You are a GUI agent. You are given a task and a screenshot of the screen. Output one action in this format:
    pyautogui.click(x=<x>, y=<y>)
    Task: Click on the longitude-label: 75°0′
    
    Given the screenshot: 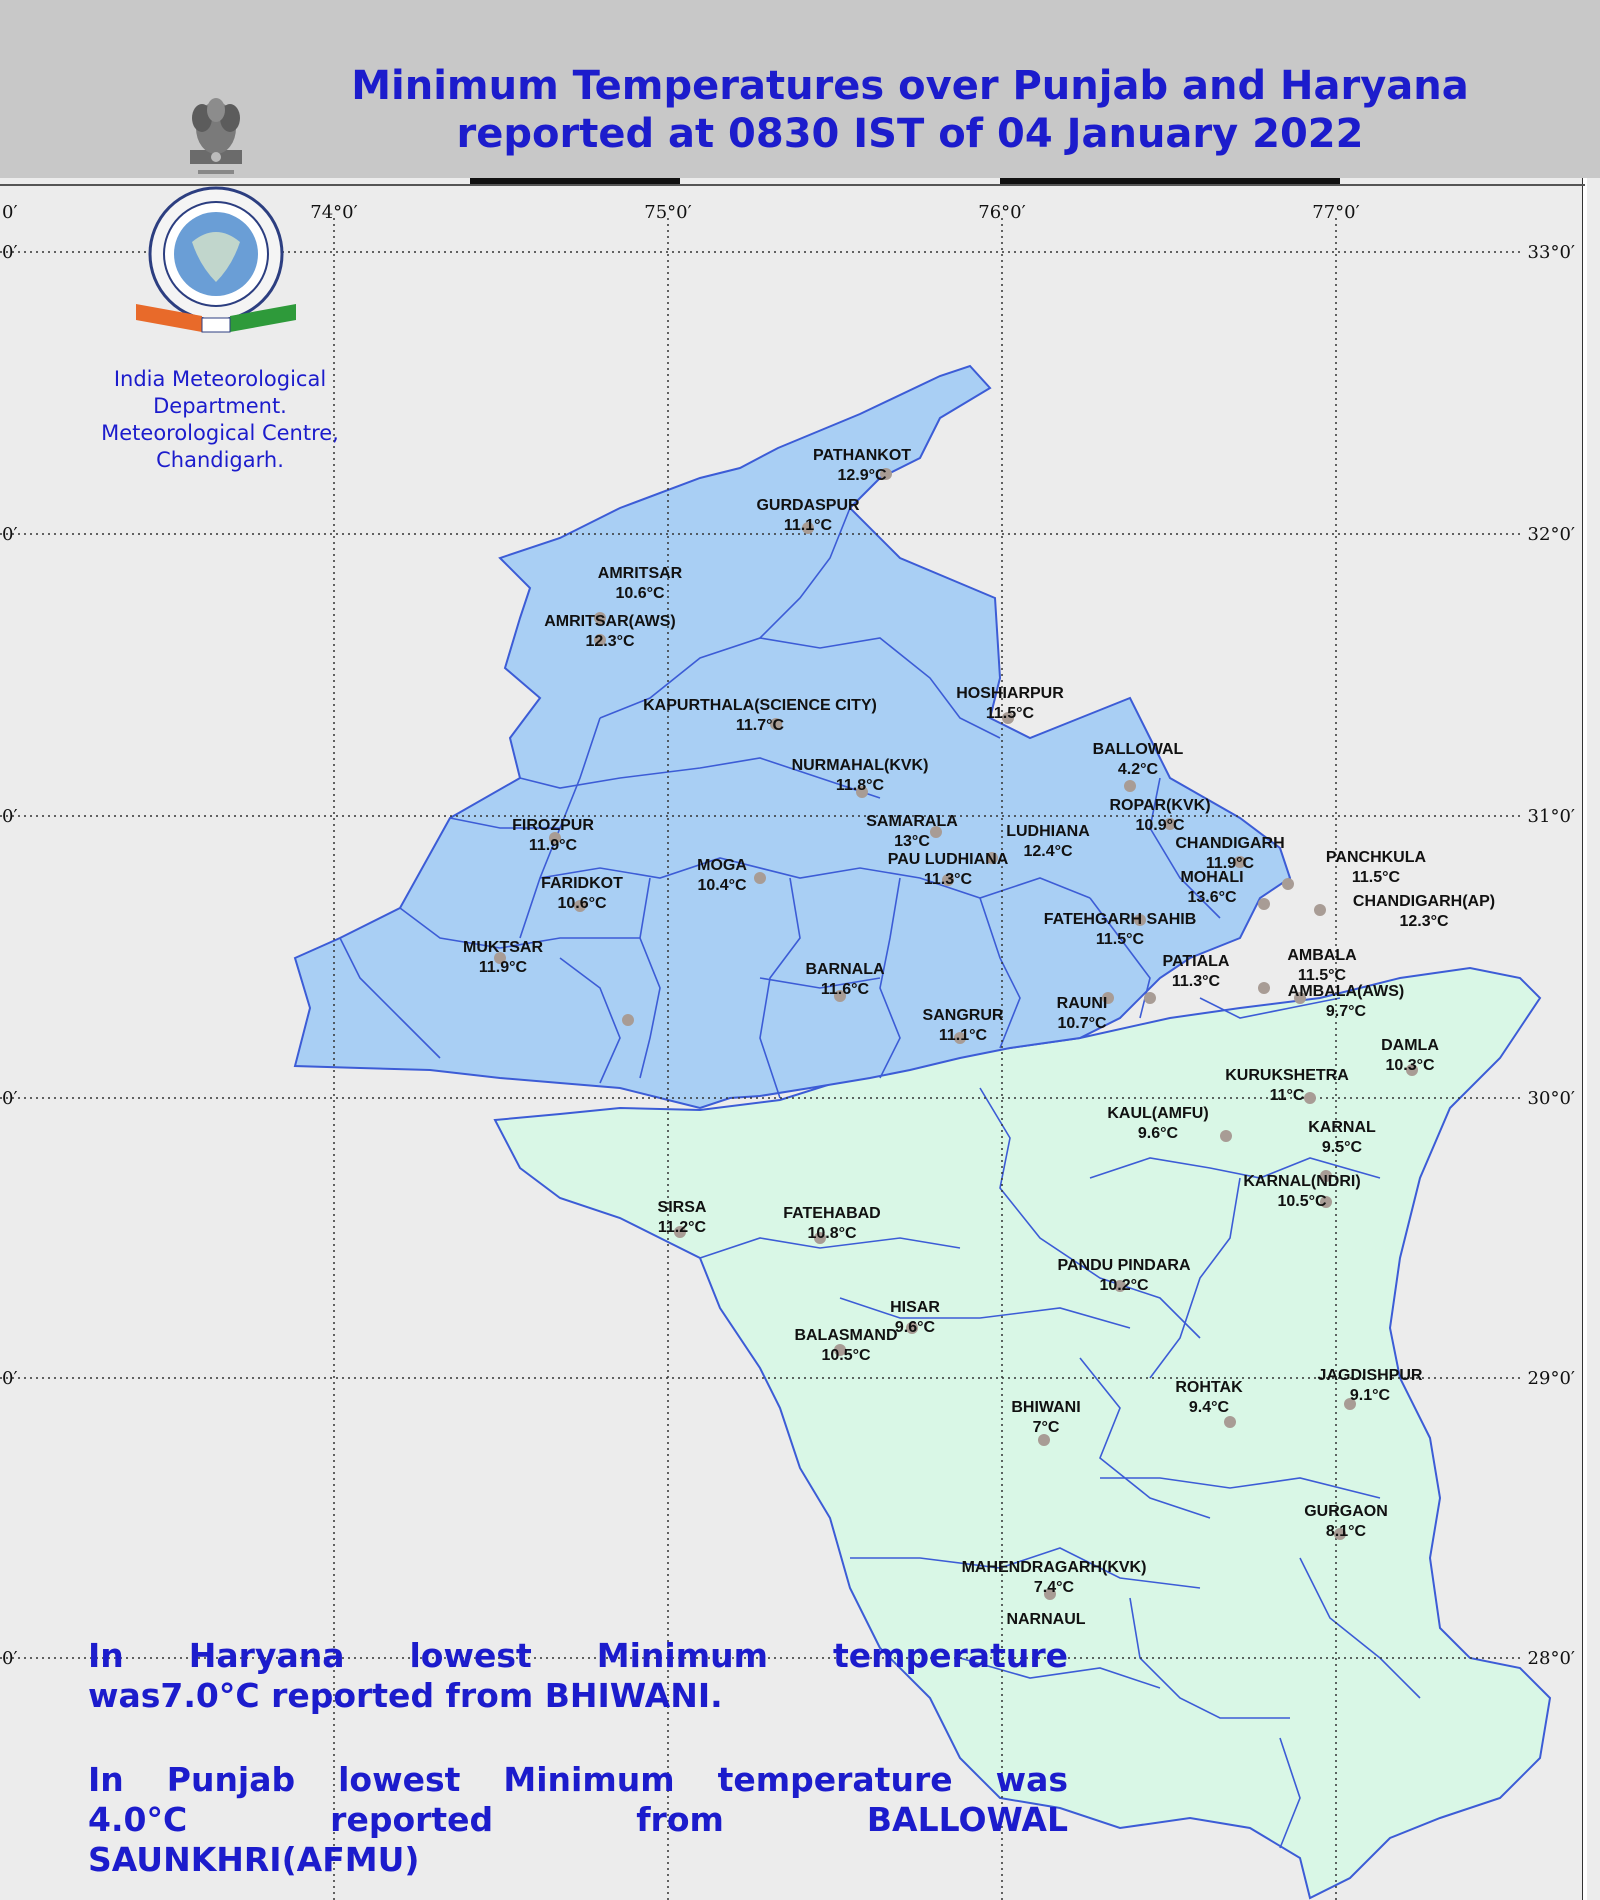 What is the action you would take?
    pyautogui.click(x=667, y=212)
    